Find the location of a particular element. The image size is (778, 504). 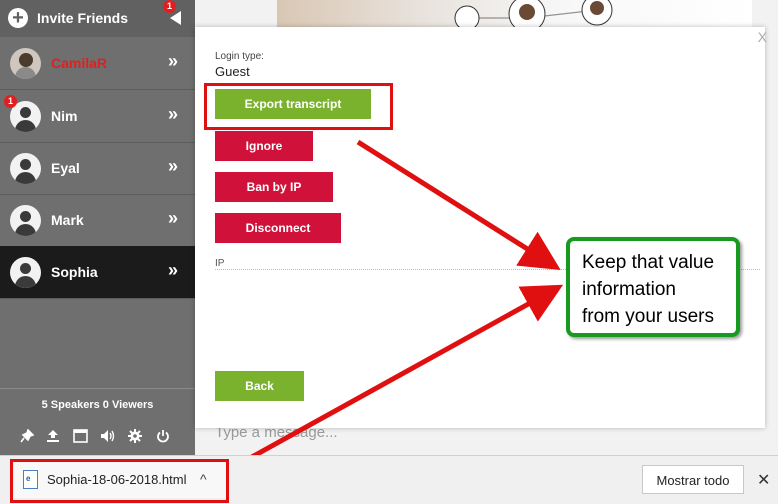

highlight-box is located at coordinates (119, 481).